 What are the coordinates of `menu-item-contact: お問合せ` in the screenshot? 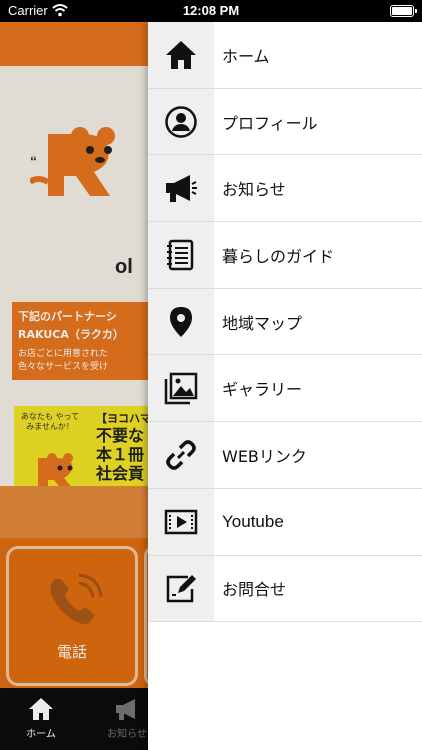 It's located at (285, 589).